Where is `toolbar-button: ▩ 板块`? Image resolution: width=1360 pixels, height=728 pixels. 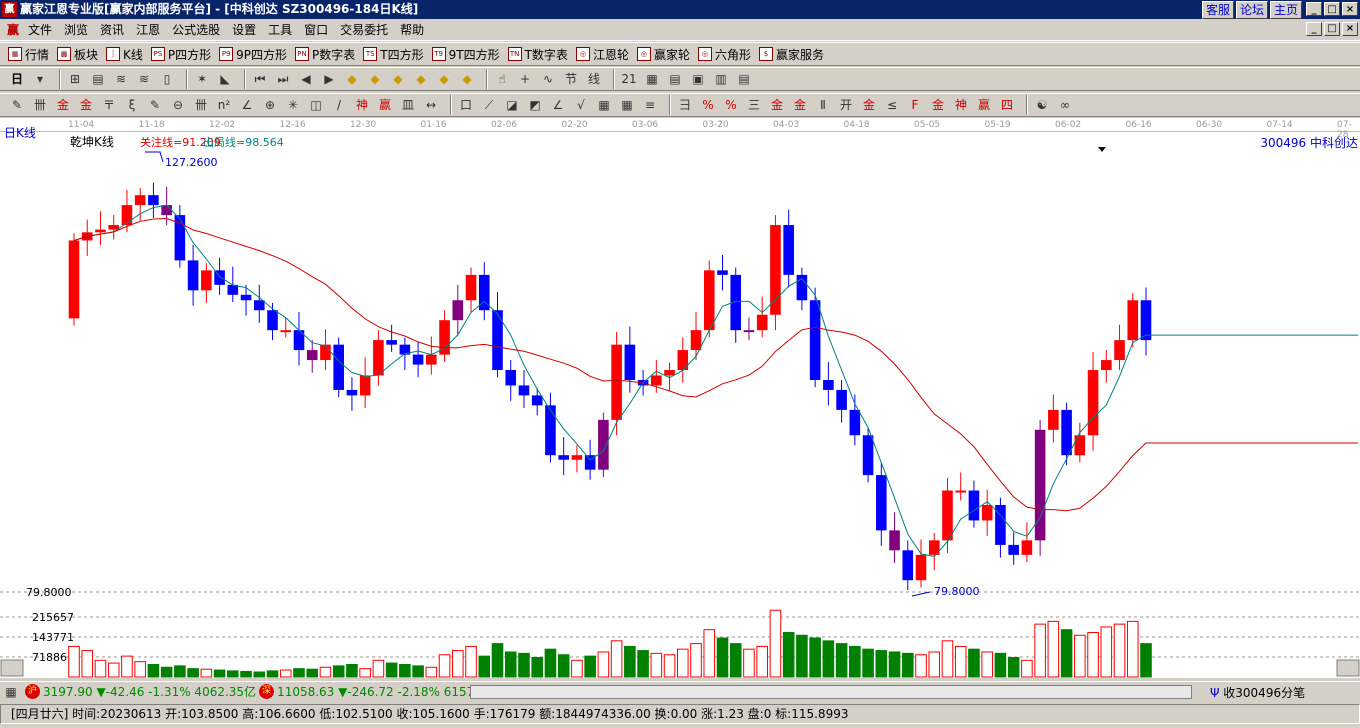 toolbar-button: ▩ 板块 is located at coordinates (77, 54).